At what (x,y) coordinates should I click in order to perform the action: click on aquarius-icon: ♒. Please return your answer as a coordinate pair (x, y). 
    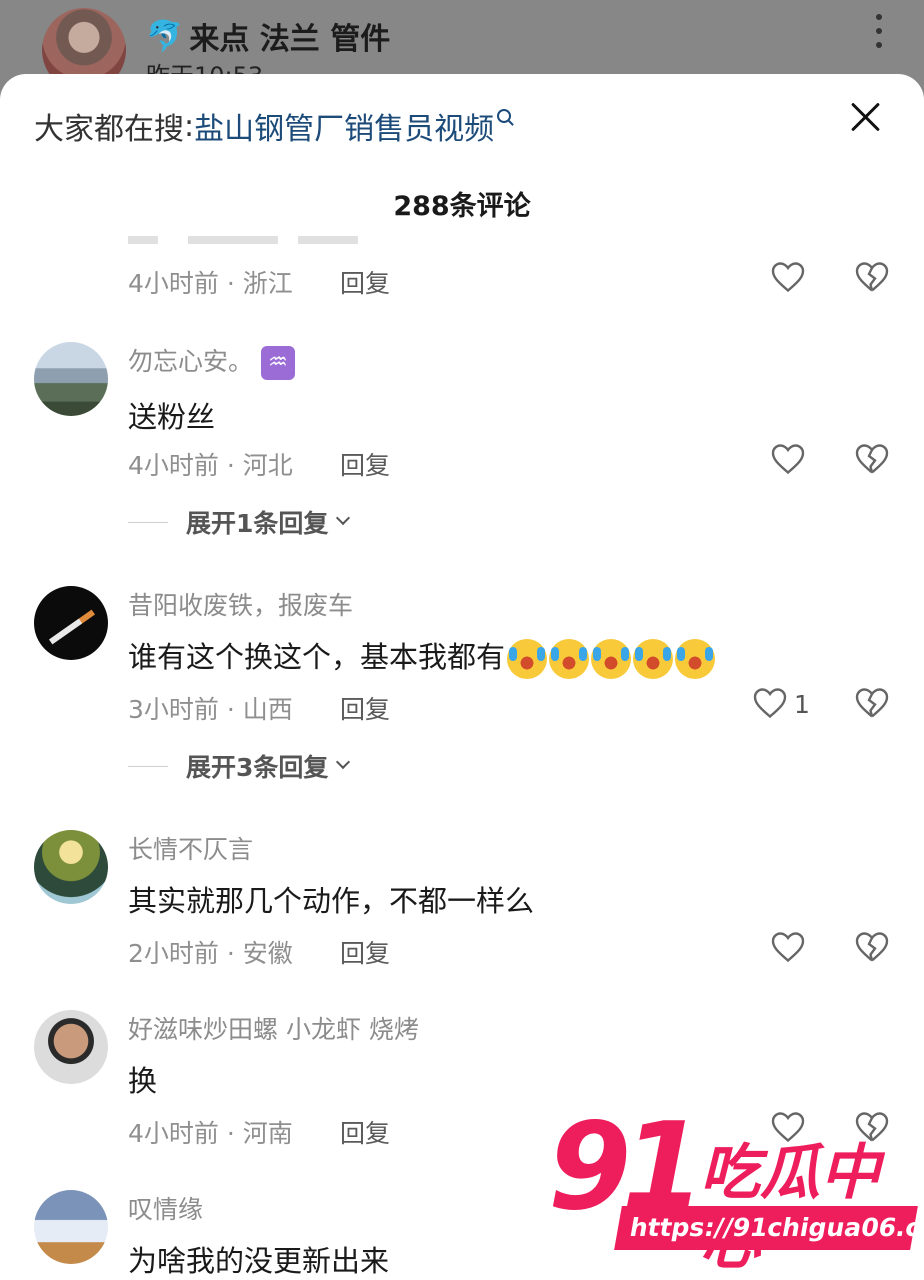
    Looking at the image, I should click on (278, 363).